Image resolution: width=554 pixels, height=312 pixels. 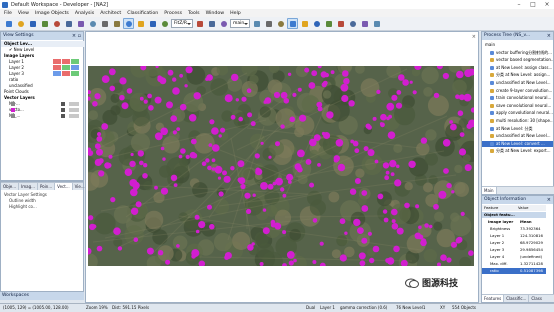 What do you see at coordinates (152, 23) in the screenshot?
I see `zoom-in-icon` at bounding box center [152, 23].